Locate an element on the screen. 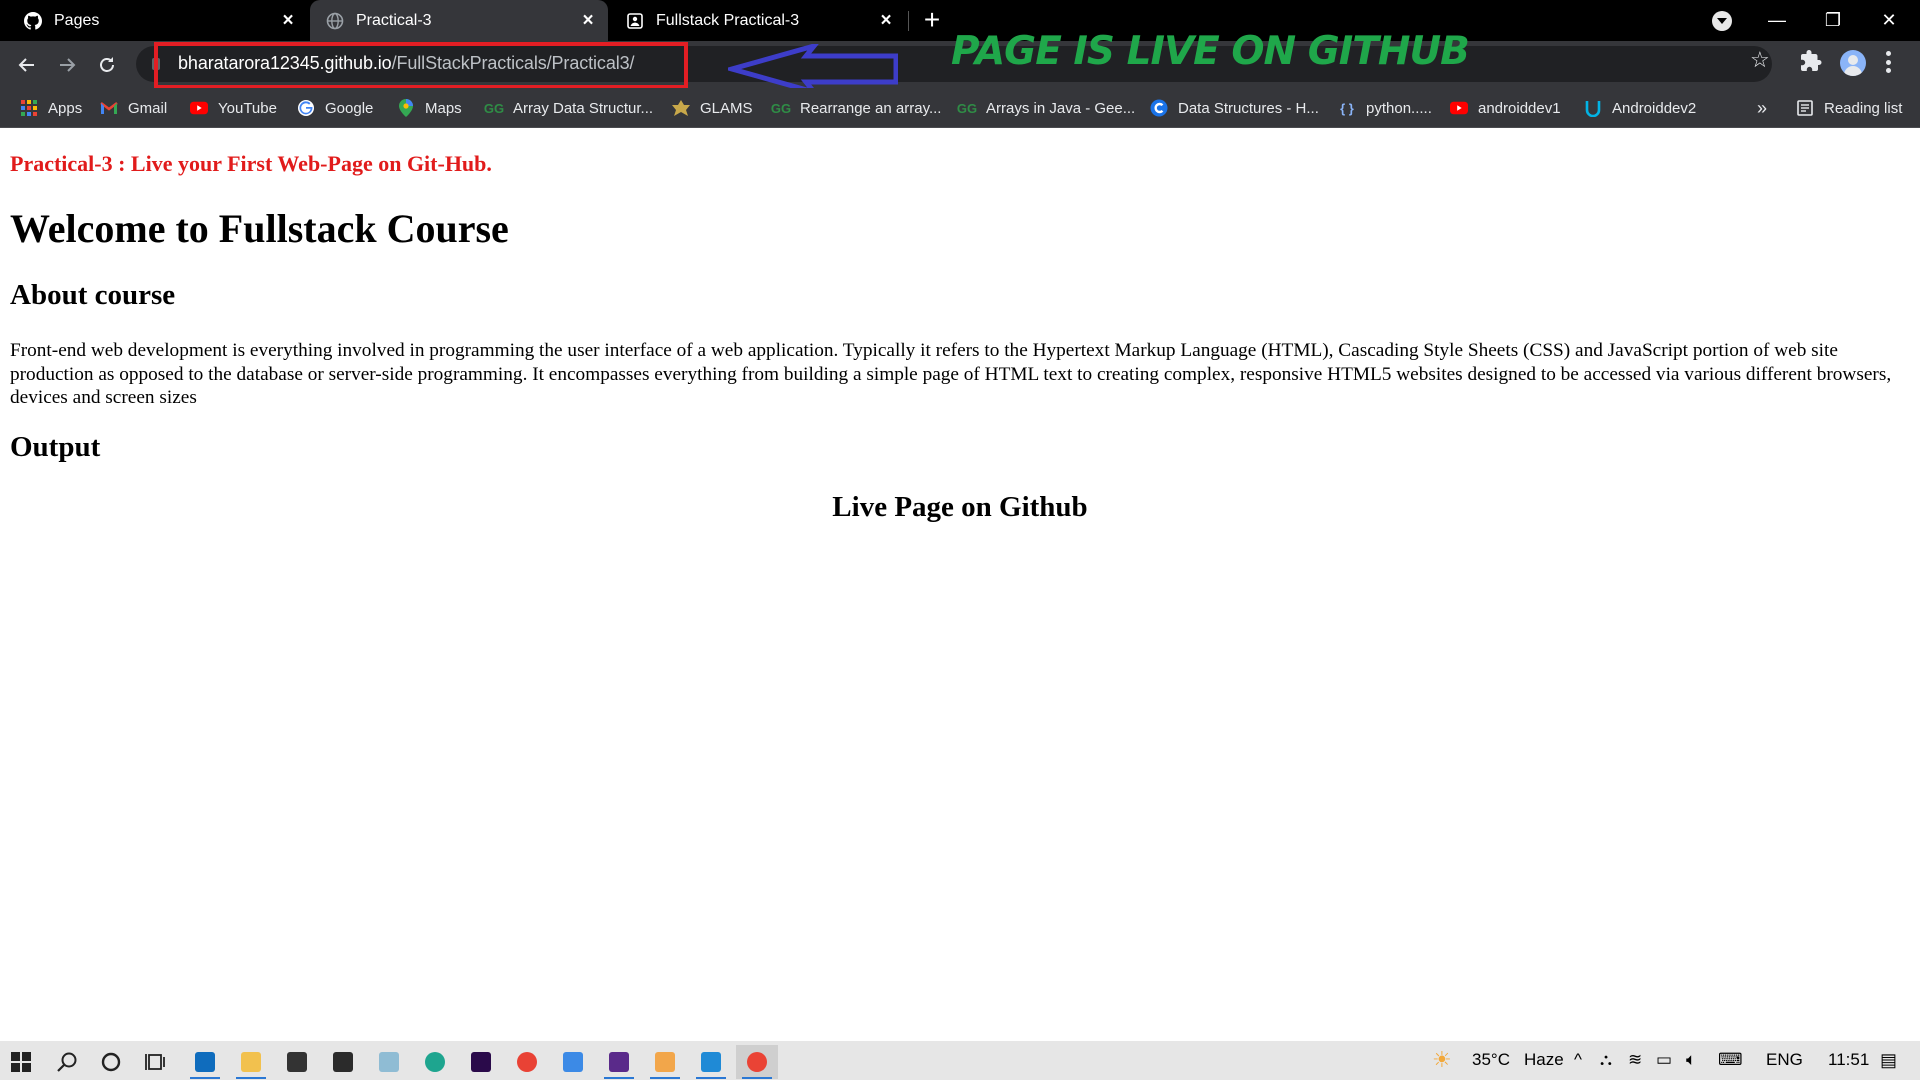 This screenshot has width=1920, height=1080. bookmark-youtube: YouTube is located at coordinates (233, 108).